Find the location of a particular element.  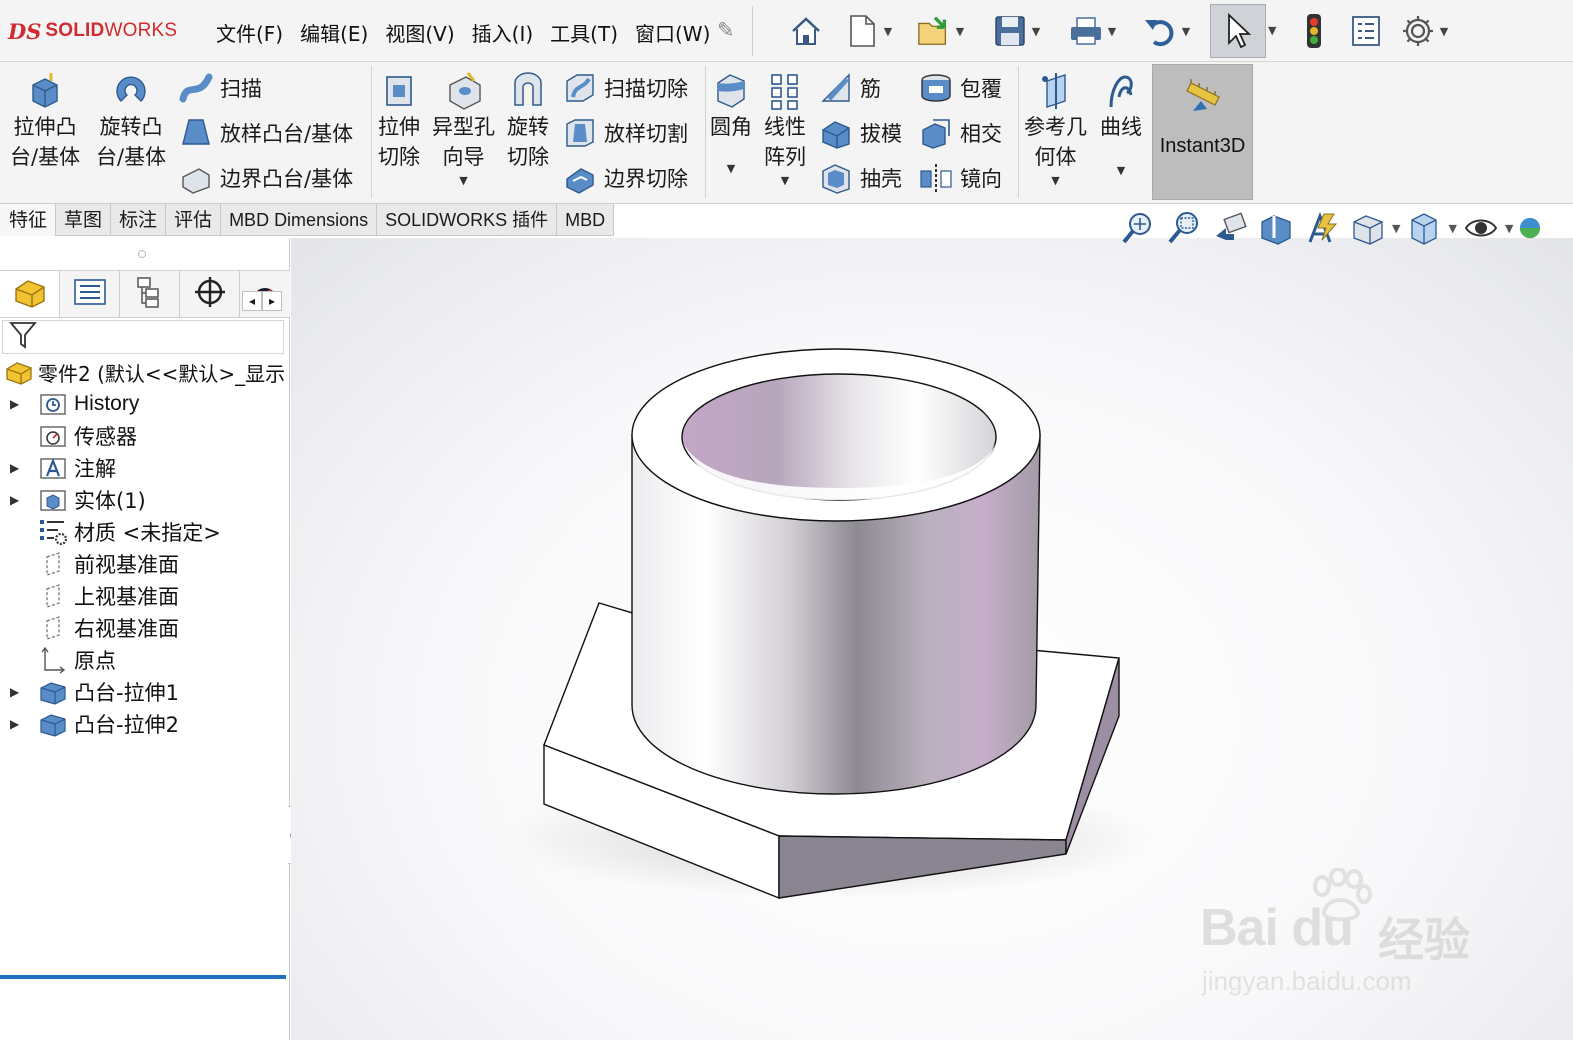

curves-button: 曲线 ▼ is located at coordinates (1121, 123).